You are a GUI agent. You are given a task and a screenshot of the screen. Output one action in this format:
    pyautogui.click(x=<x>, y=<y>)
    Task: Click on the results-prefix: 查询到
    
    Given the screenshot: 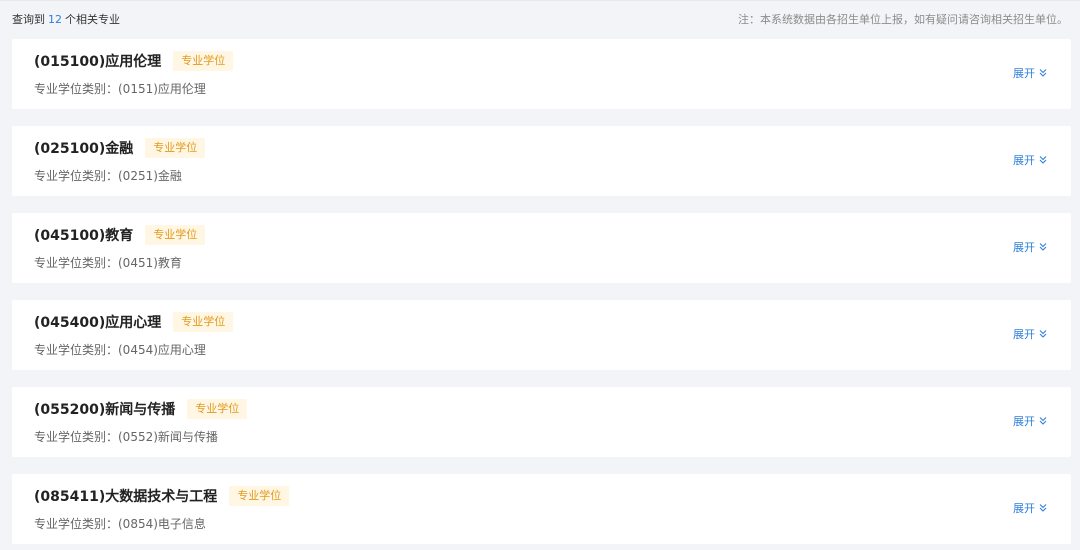 What is the action you would take?
    pyautogui.click(x=28, y=19)
    